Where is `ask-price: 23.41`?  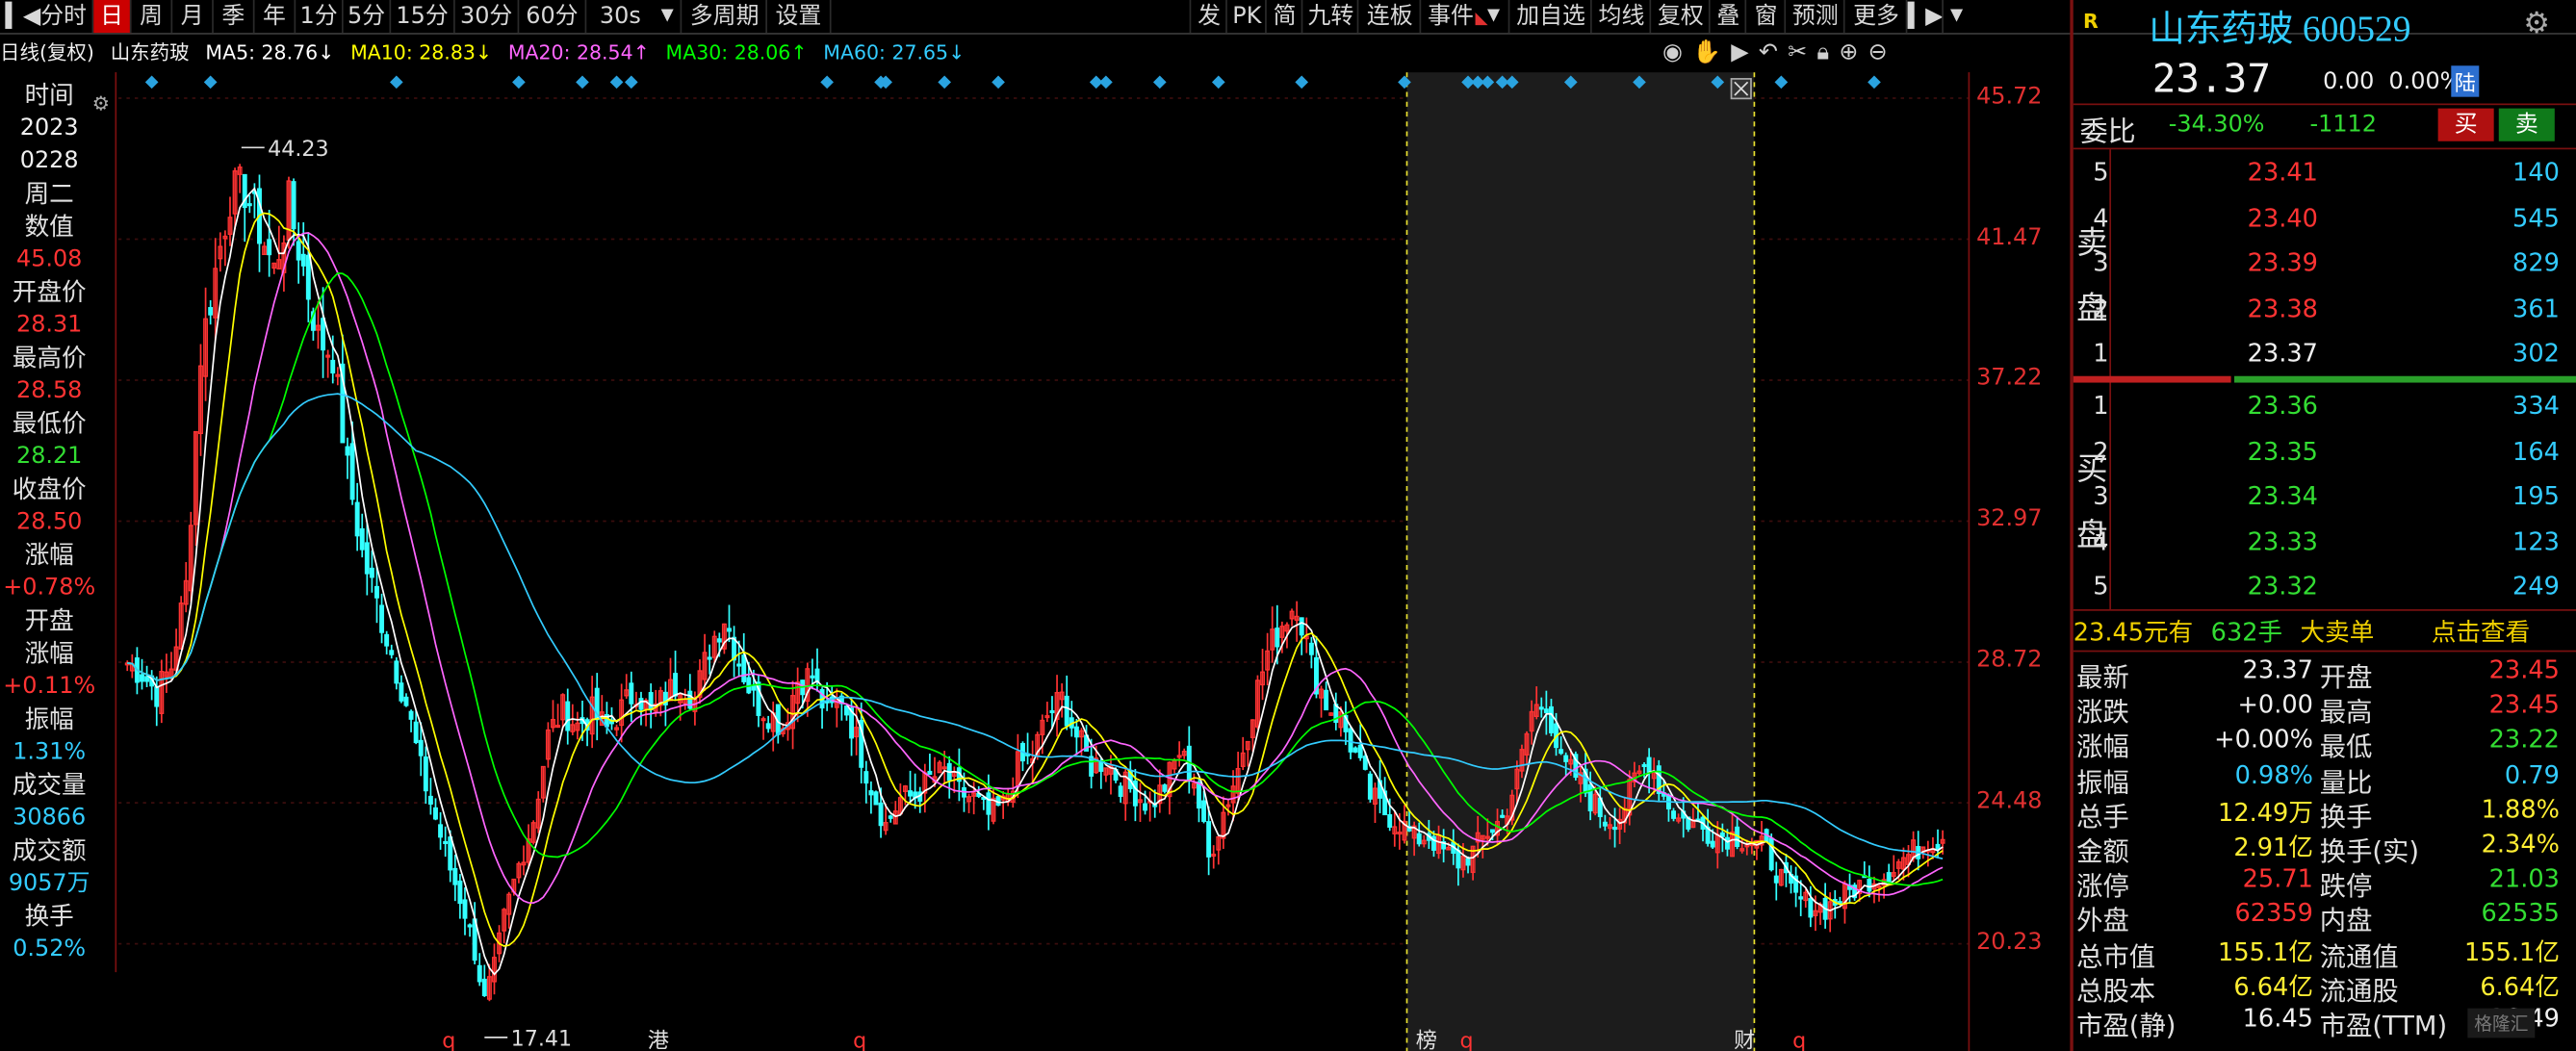
ask-price: 23.41 is located at coordinates (2282, 172).